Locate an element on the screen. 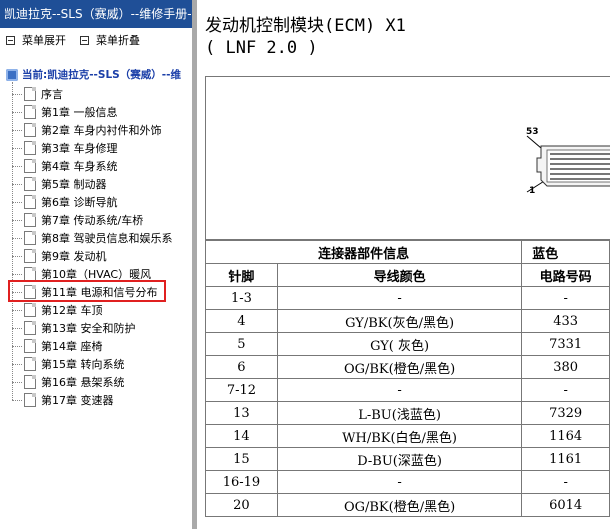  tree-item-label: 第3章 车身修理 is located at coordinates (79, 148).